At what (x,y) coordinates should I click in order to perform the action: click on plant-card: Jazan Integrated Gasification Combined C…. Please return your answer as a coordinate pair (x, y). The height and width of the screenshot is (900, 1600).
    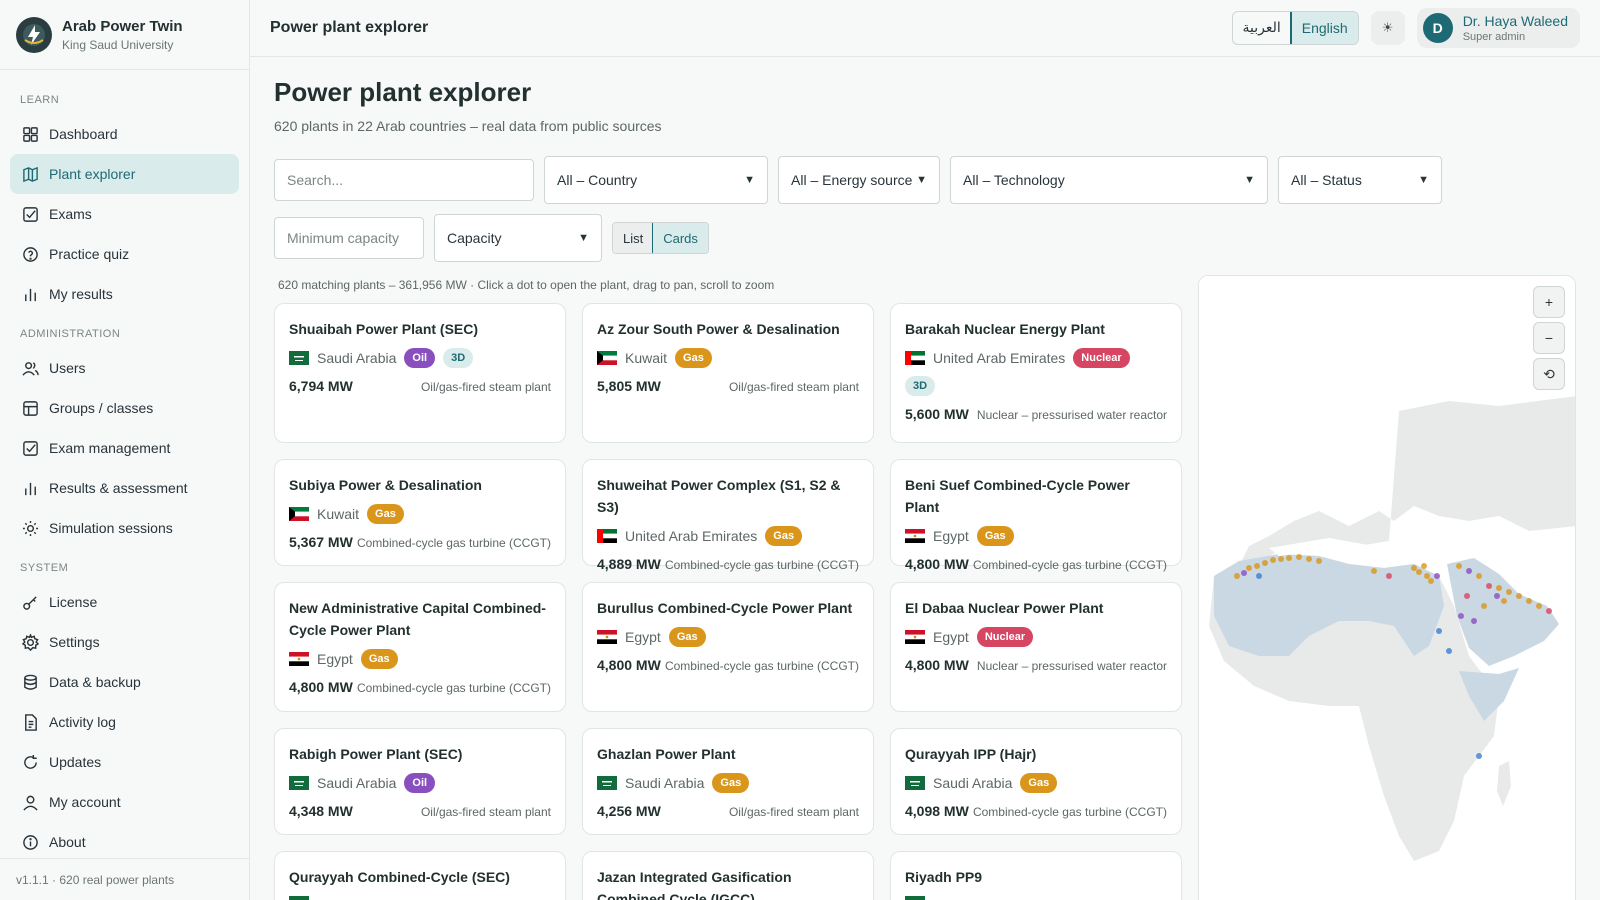
    Looking at the image, I should click on (728, 875).